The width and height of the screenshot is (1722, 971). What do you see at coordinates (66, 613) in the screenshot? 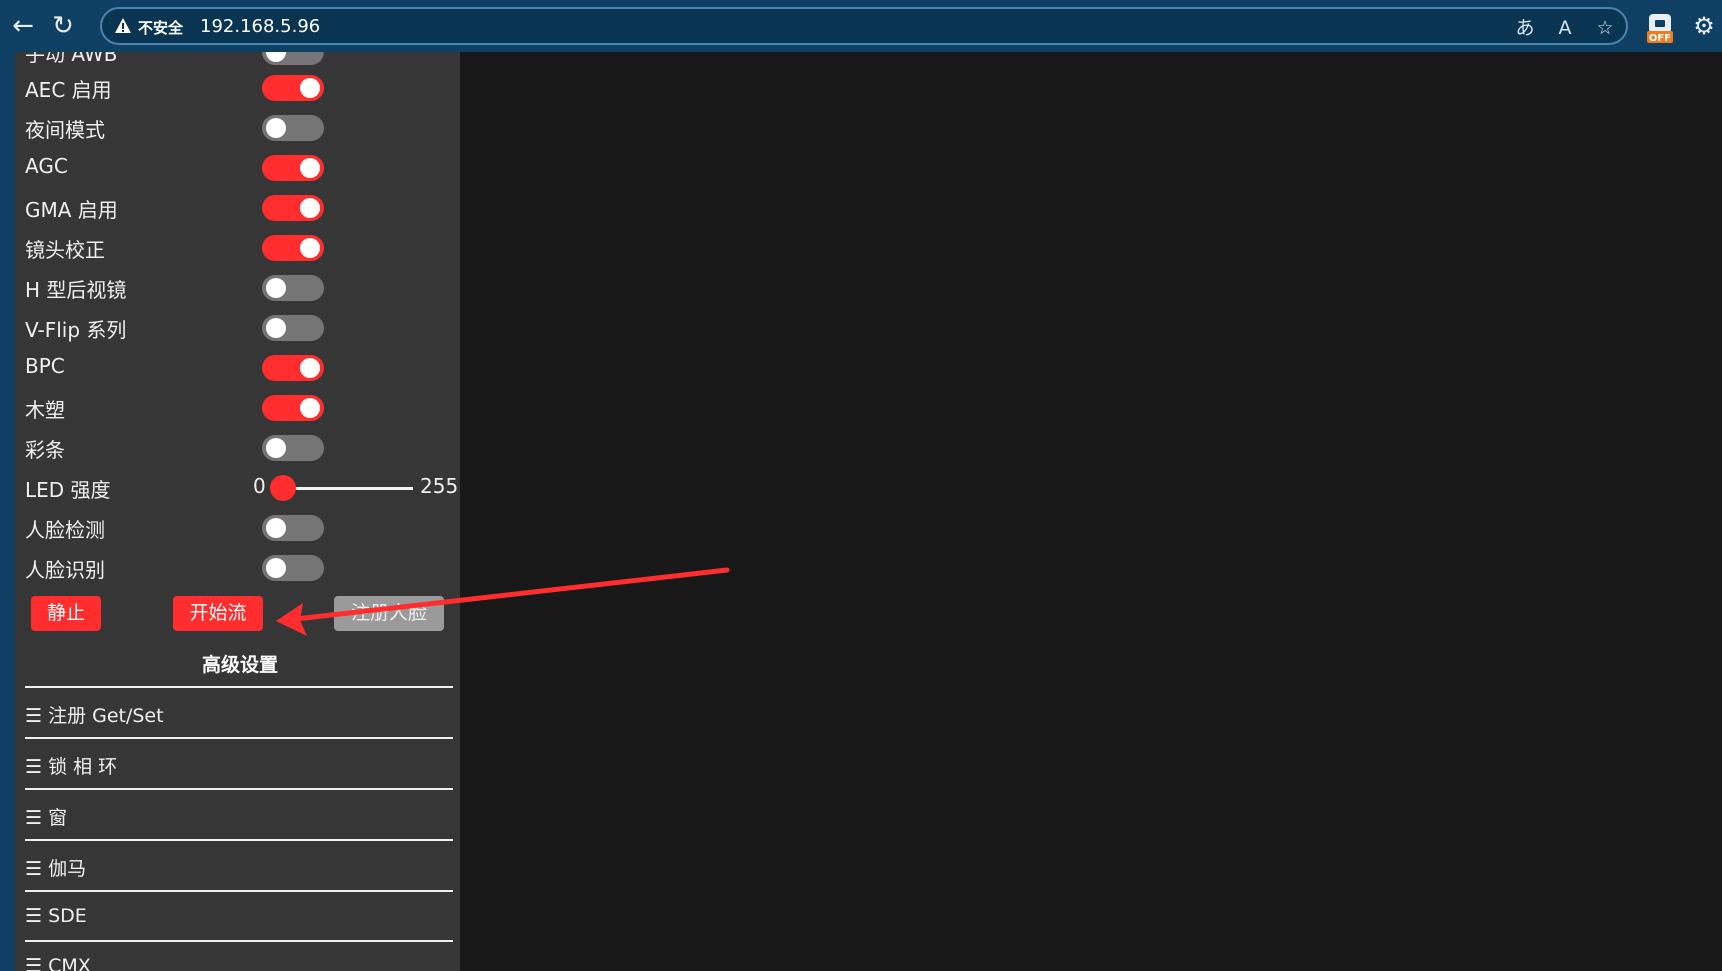
I see `still-button: 静止` at bounding box center [66, 613].